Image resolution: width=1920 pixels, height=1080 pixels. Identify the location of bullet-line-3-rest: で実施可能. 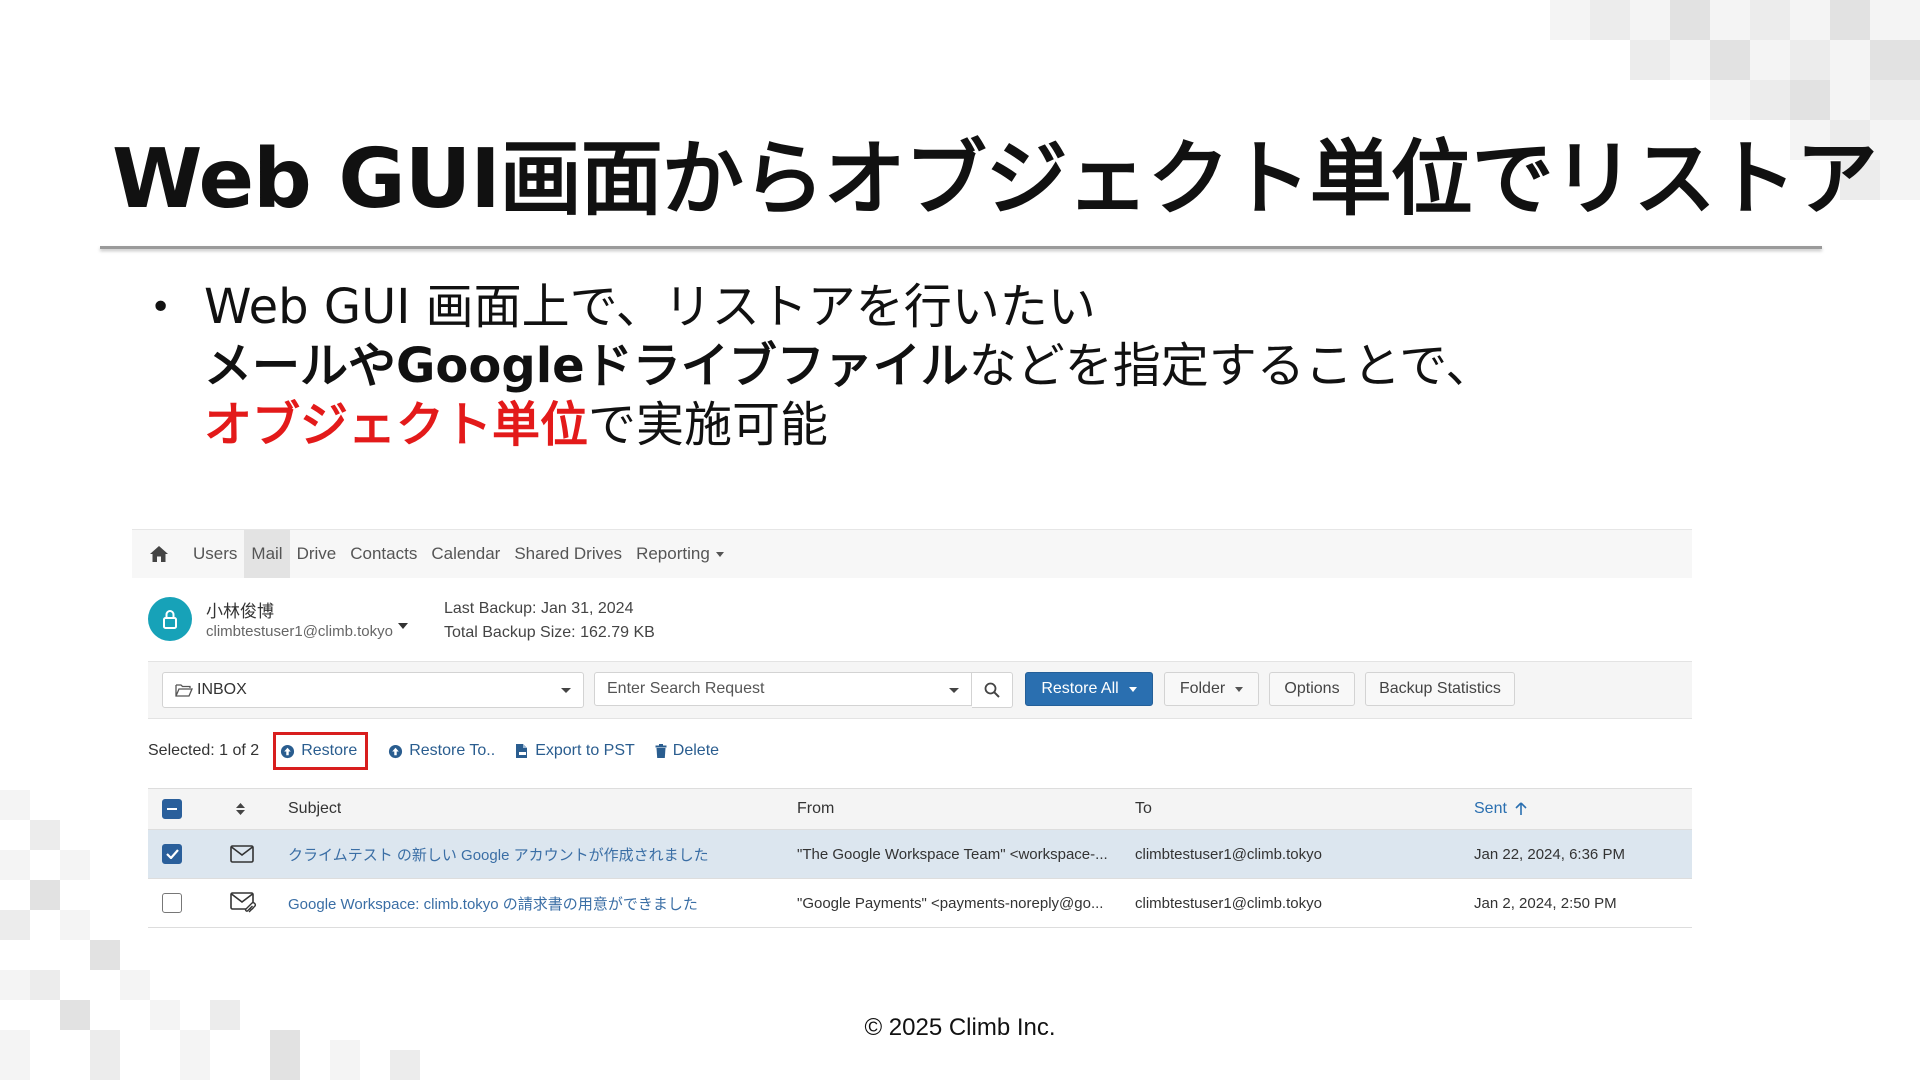
(708, 425).